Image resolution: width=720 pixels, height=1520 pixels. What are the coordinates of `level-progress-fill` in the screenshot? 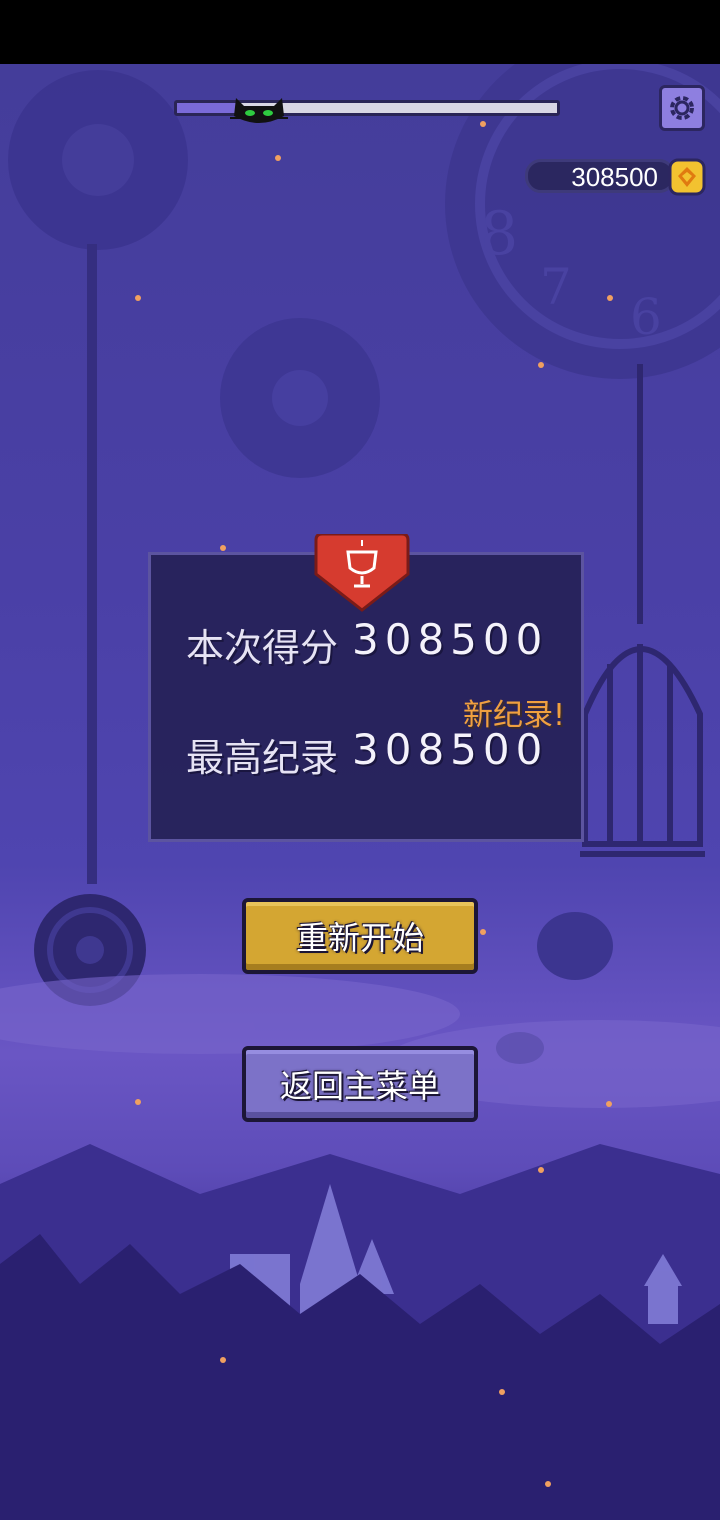 It's located at (207, 108).